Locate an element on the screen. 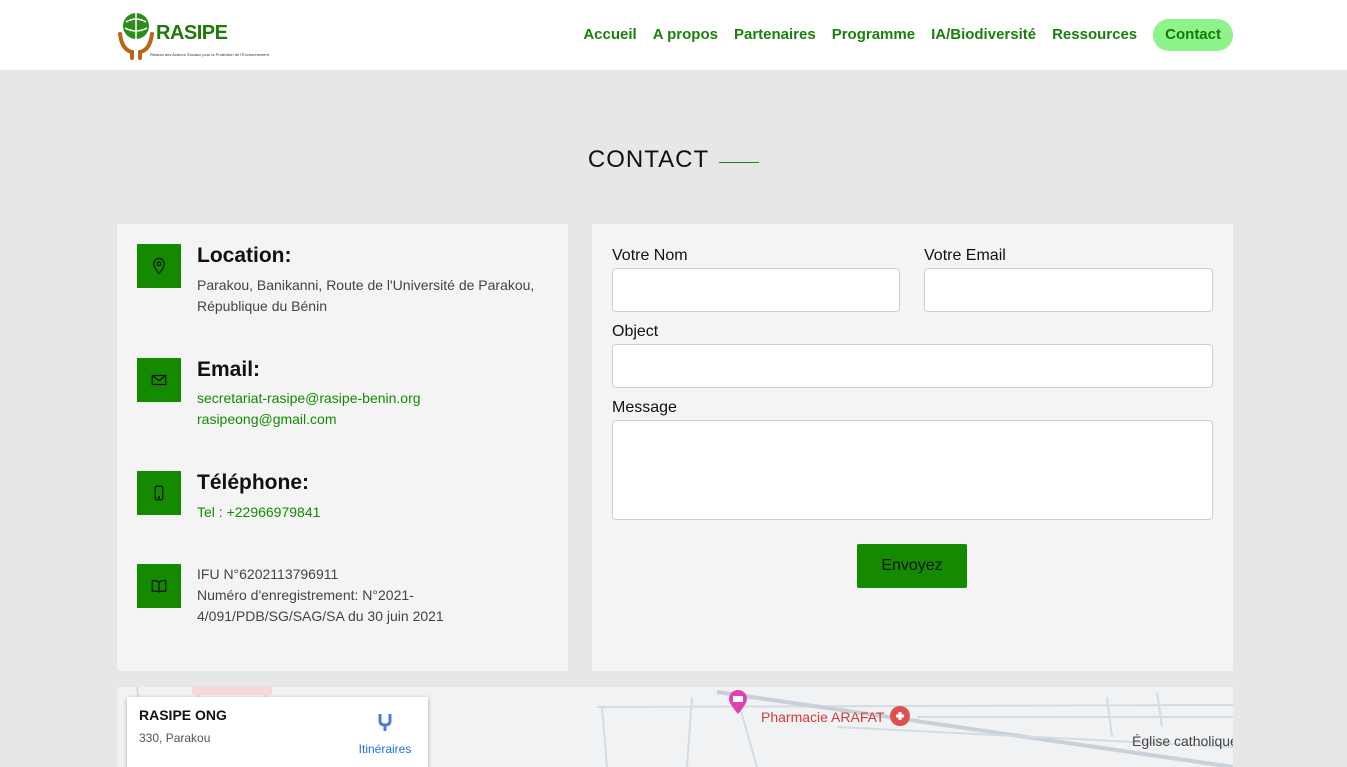  name-input is located at coordinates (756, 290).